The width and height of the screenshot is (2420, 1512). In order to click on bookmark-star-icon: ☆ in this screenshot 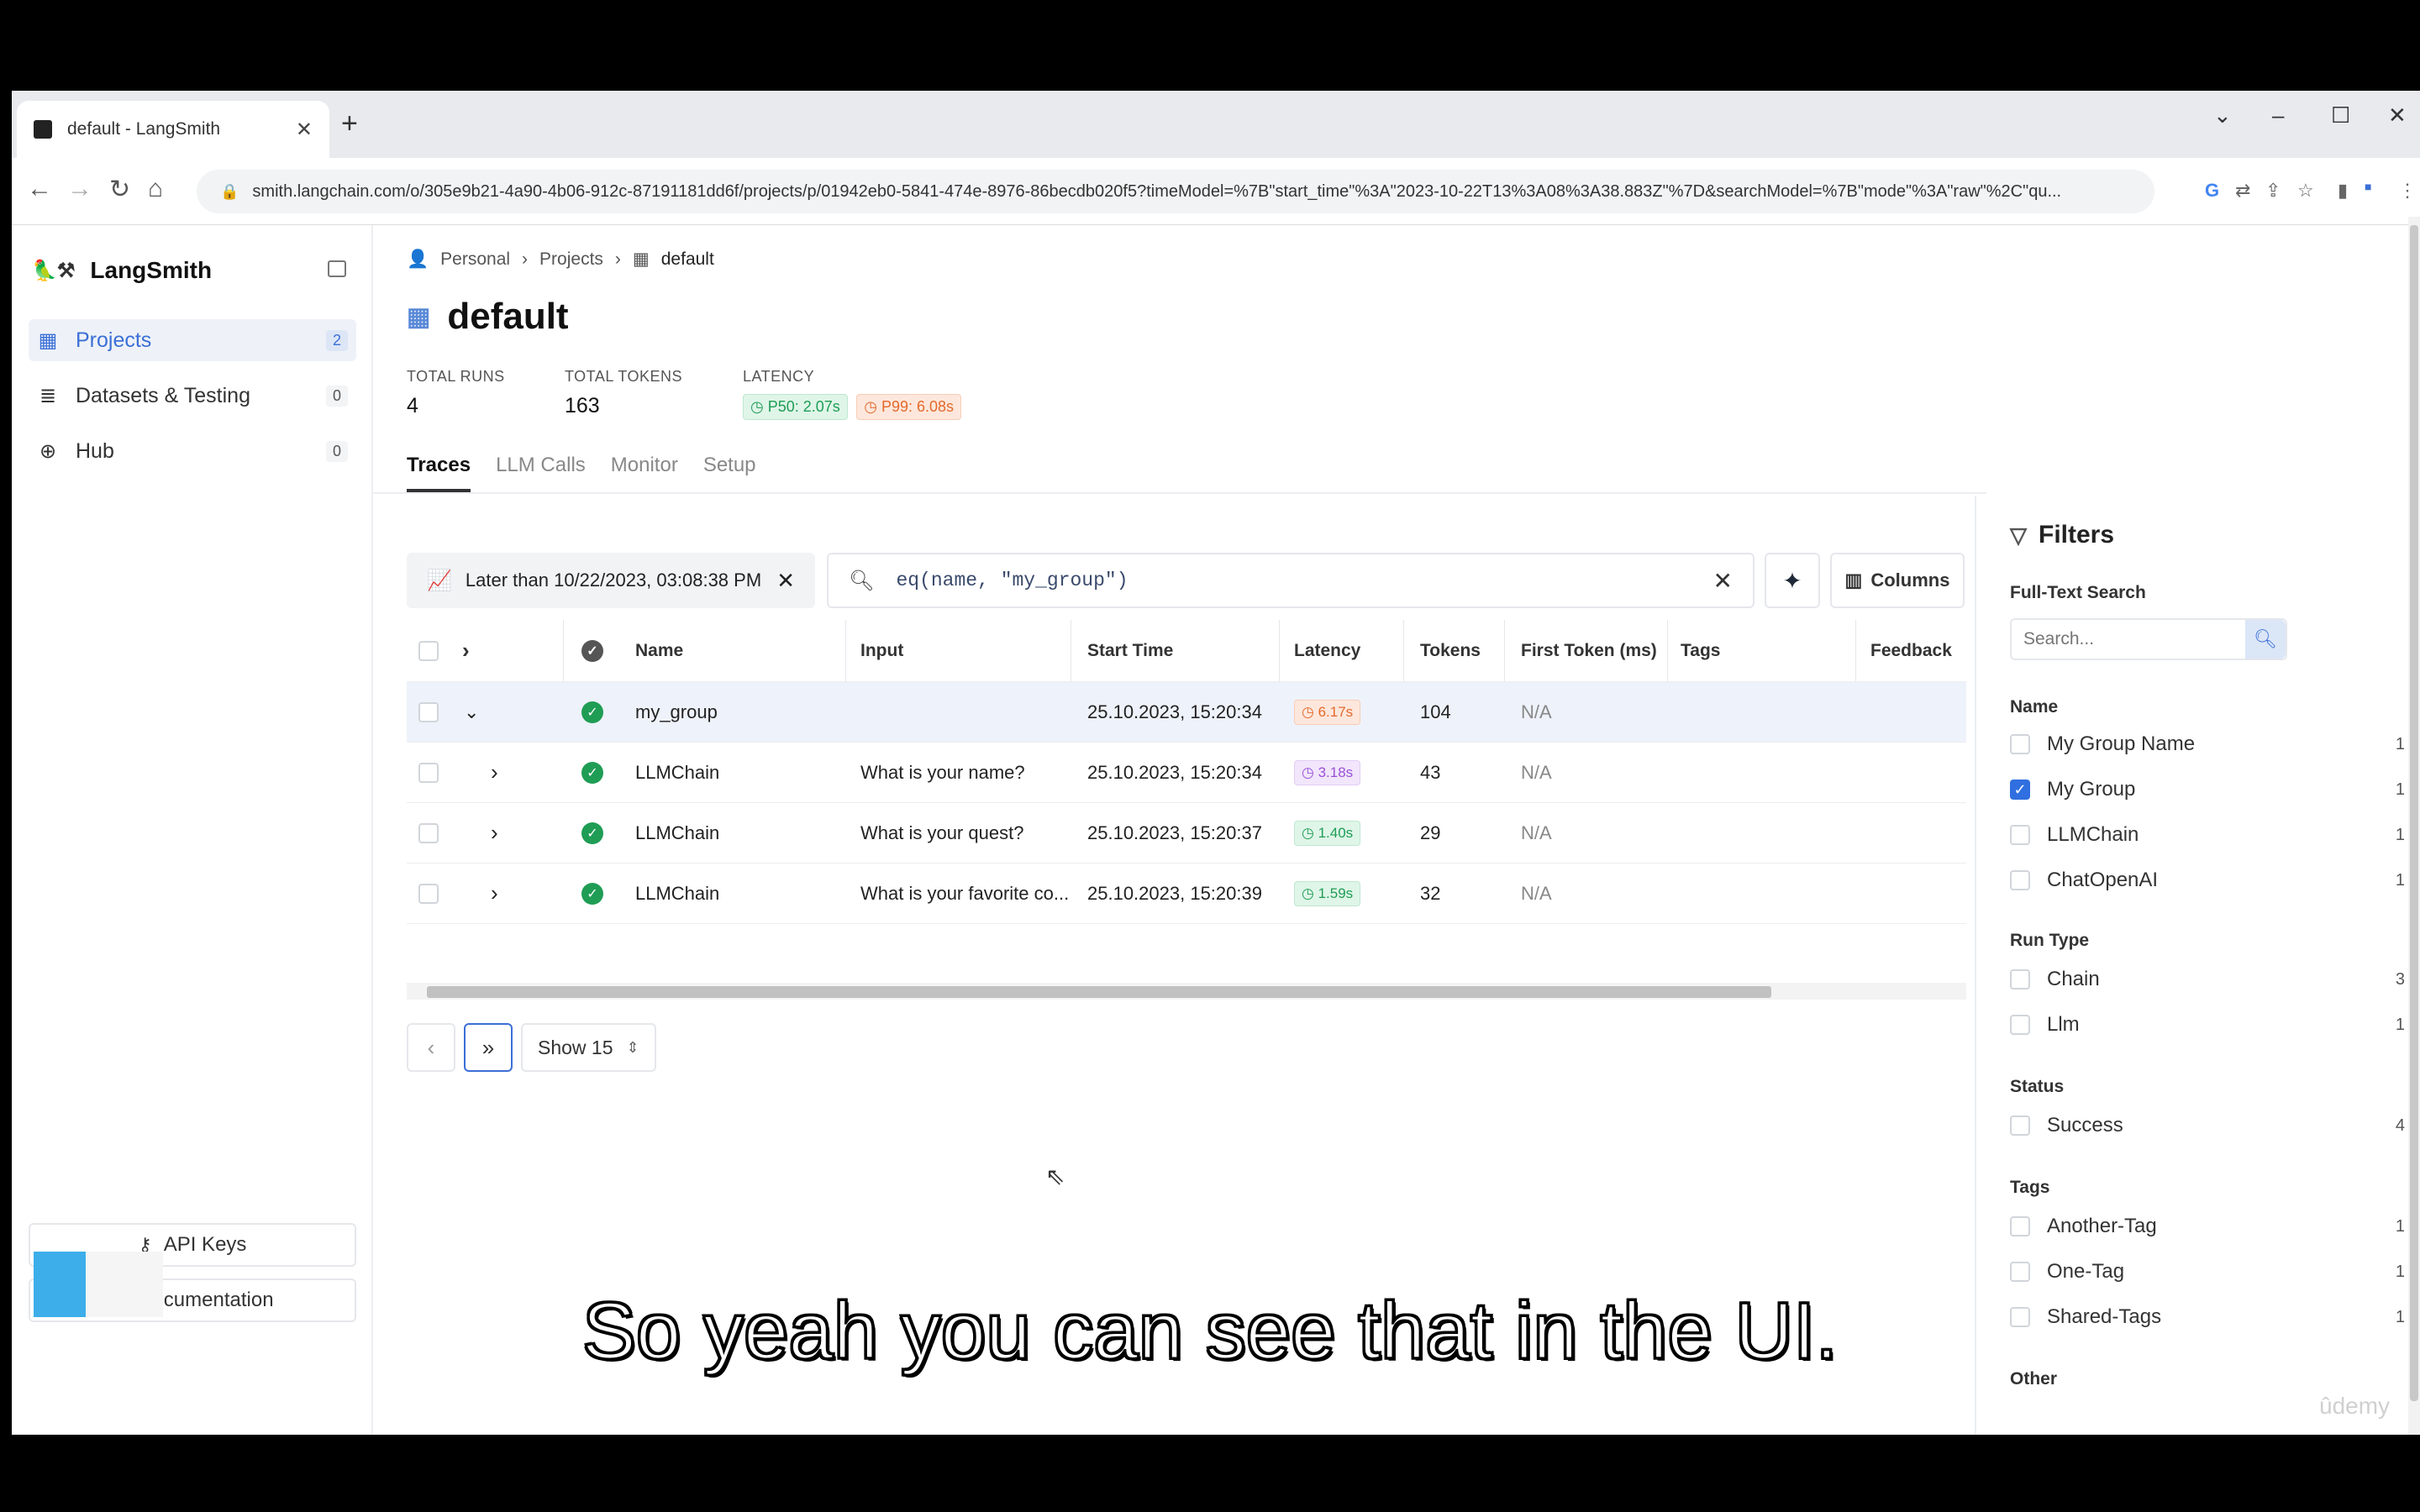, I will do `click(2305, 191)`.